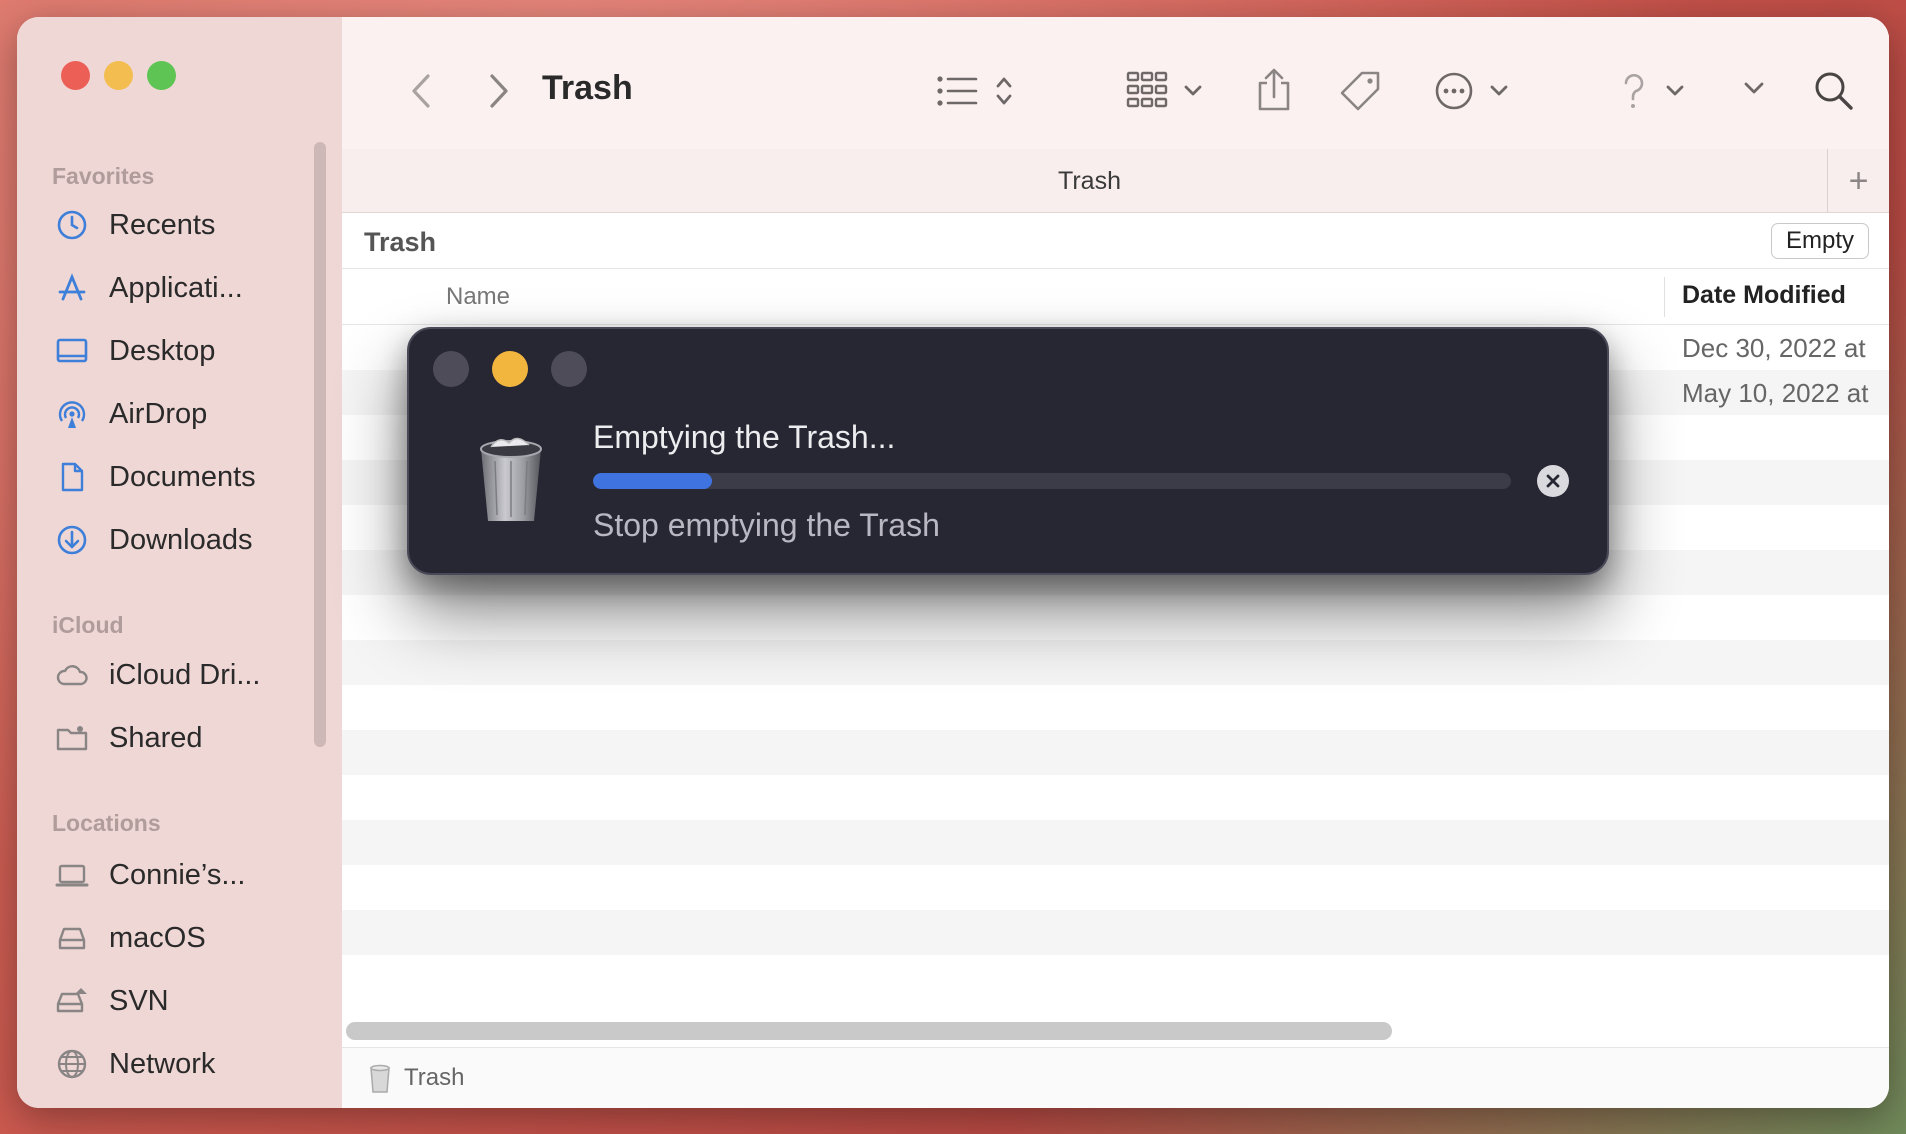  I want to click on toolbar: Trash, so click(1115, 83).